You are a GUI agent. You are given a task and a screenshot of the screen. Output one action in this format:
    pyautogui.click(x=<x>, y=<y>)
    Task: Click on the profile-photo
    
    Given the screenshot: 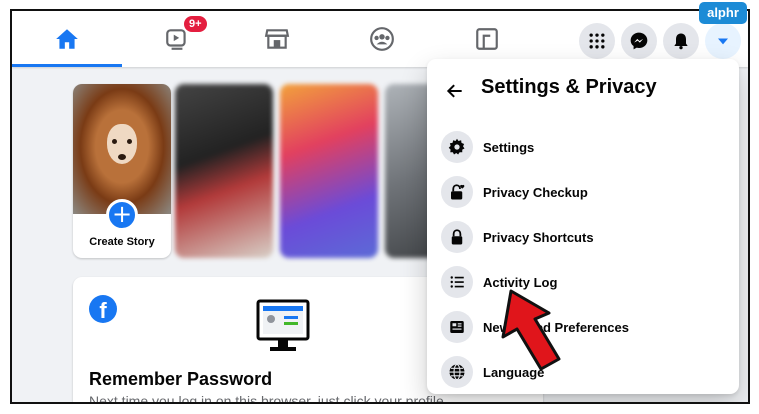 What is the action you would take?
    pyautogui.click(x=122, y=149)
    